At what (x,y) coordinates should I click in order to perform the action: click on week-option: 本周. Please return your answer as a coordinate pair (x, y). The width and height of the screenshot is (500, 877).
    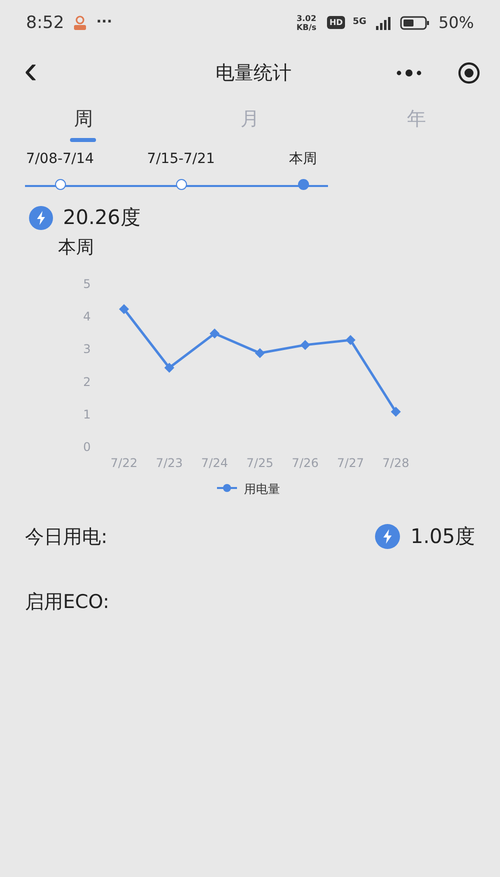
    Looking at the image, I should click on (303, 171).